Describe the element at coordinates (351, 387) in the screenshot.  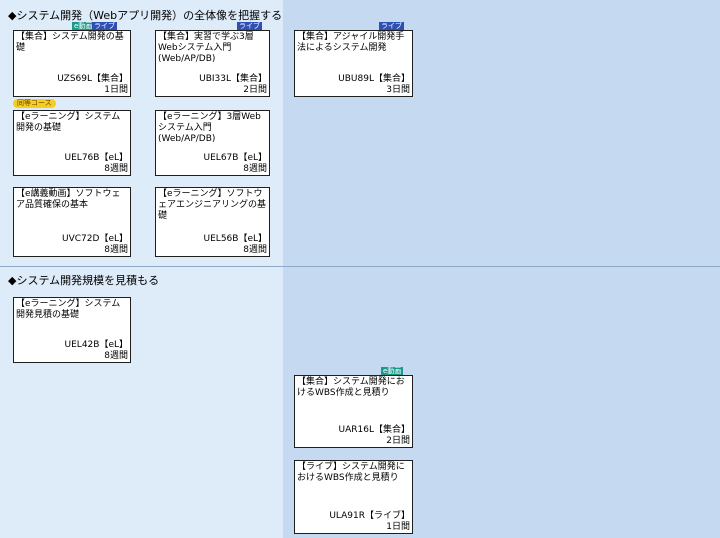
I see `course-title: 【集合】システム開発におけるWBS作成と見積り` at that location.